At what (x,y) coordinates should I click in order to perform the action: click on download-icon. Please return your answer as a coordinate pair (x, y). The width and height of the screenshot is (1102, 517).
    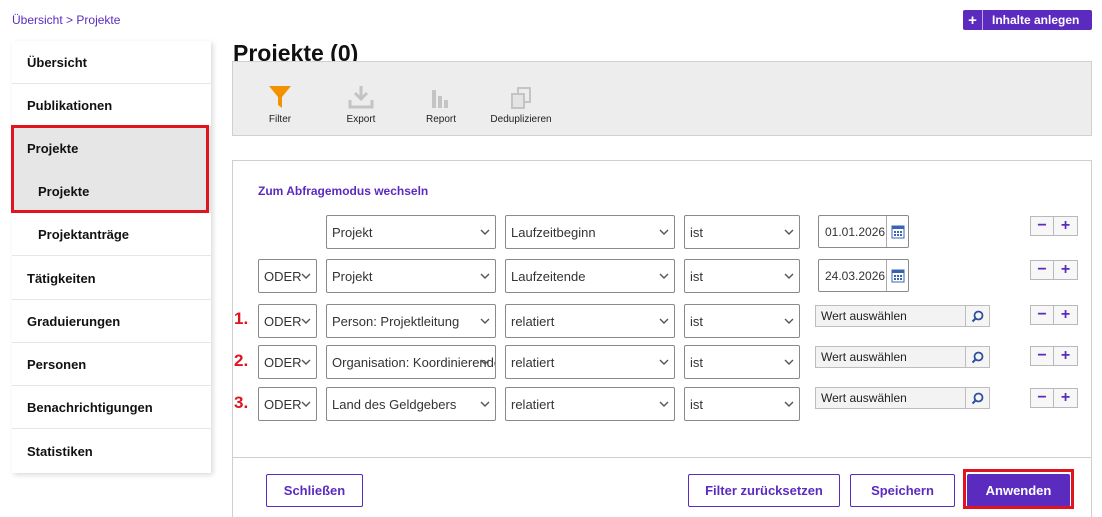
    Looking at the image, I should click on (361, 95).